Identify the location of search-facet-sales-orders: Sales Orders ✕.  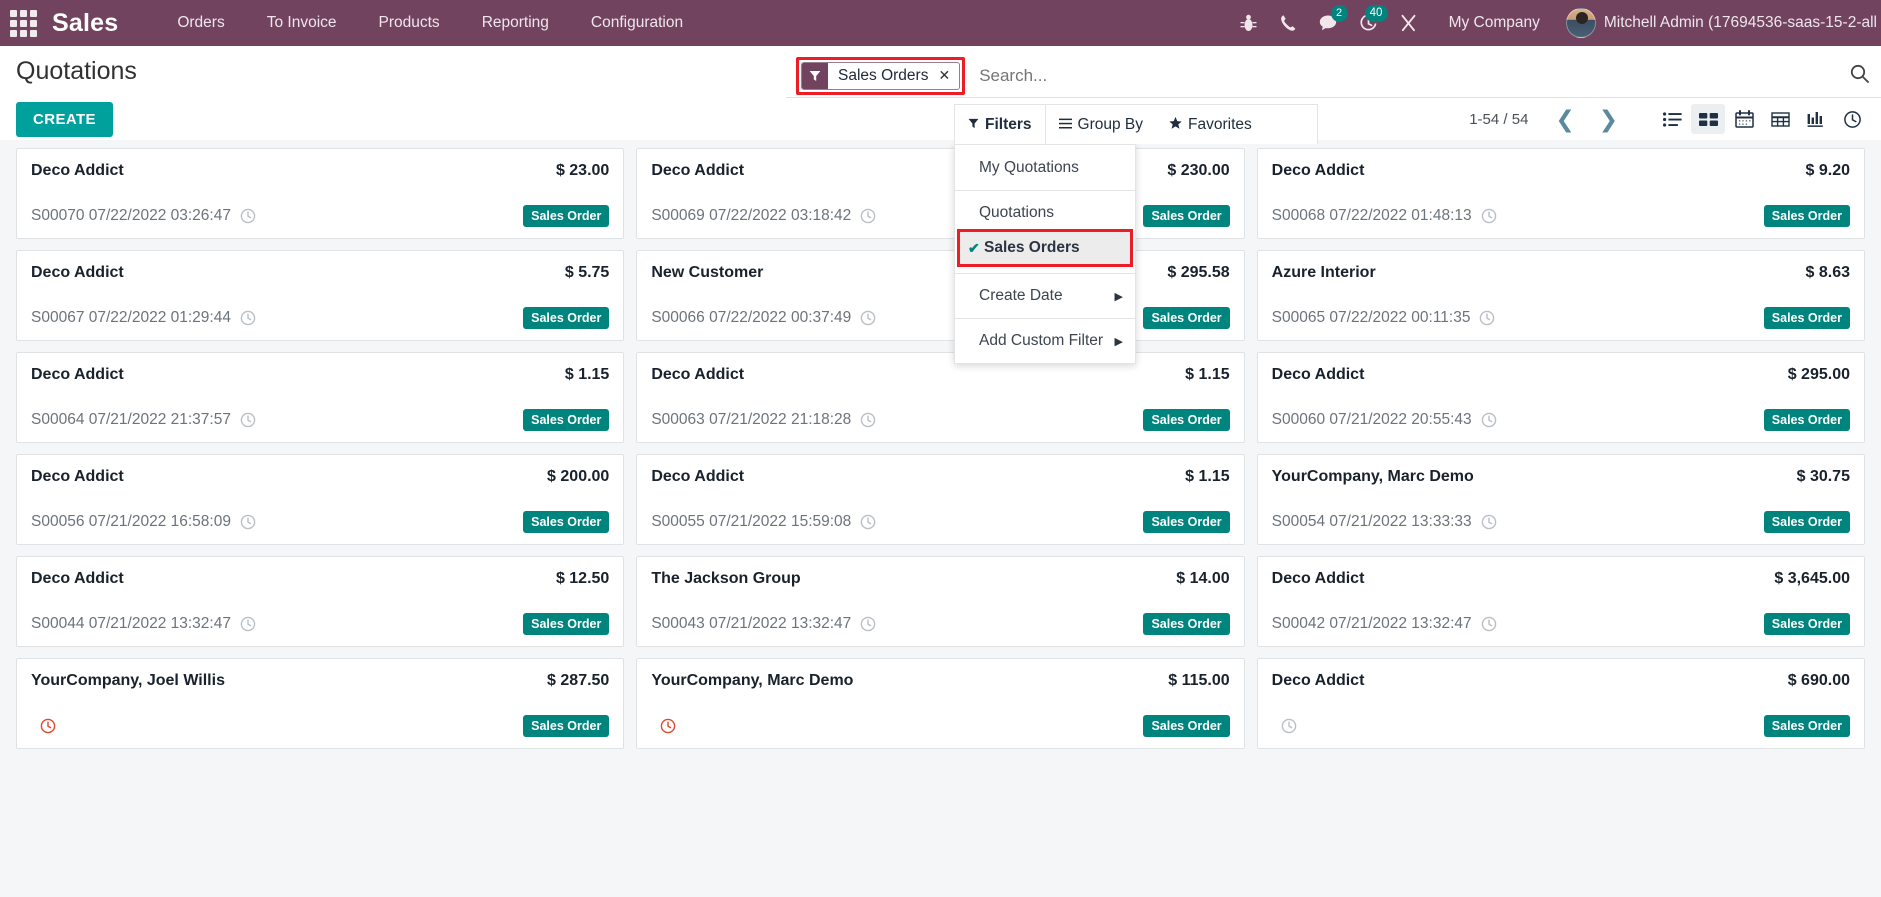
(881, 75).